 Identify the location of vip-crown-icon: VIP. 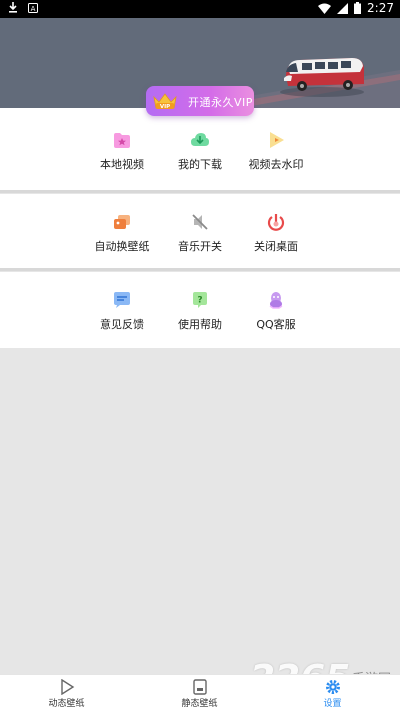
(165, 101).